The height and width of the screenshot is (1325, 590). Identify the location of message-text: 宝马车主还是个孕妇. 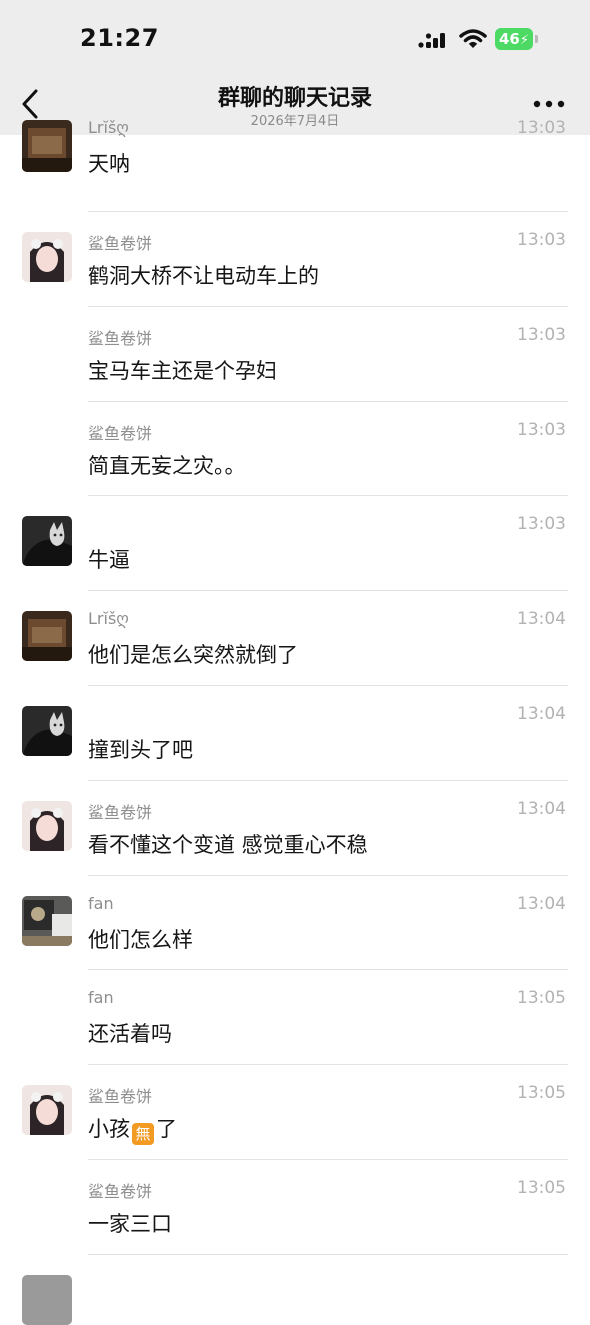
(182, 370).